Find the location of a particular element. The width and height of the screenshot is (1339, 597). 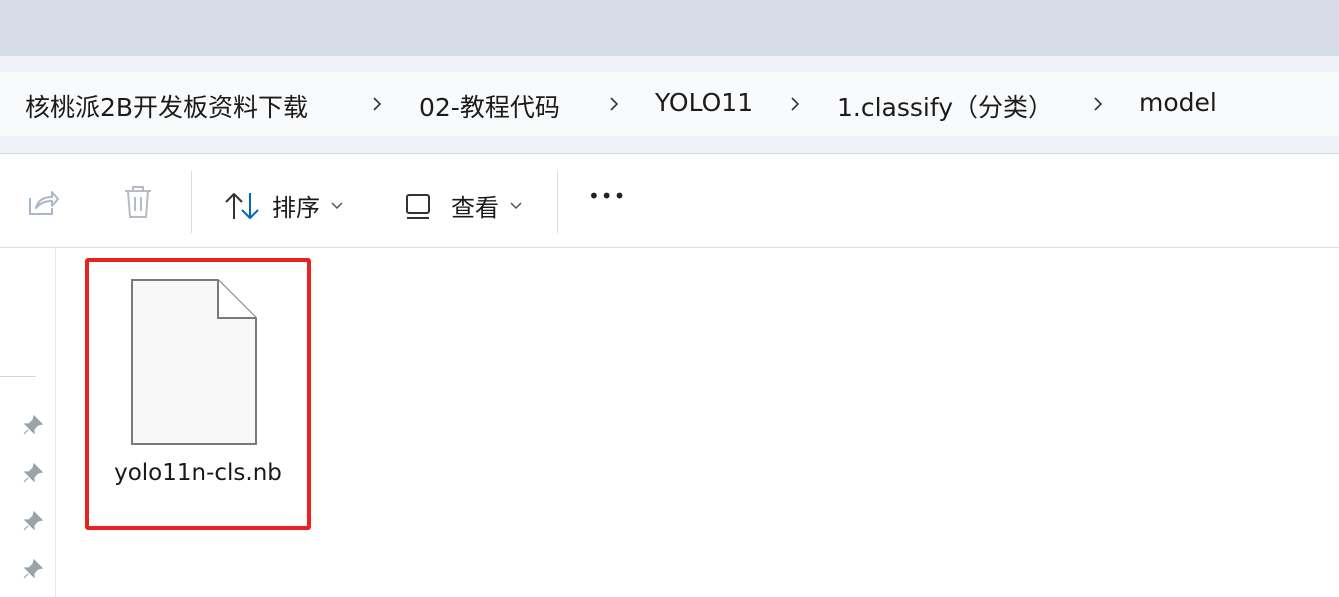

breadcrumb-item-yolo11: YOLO11 is located at coordinates (704, 102).